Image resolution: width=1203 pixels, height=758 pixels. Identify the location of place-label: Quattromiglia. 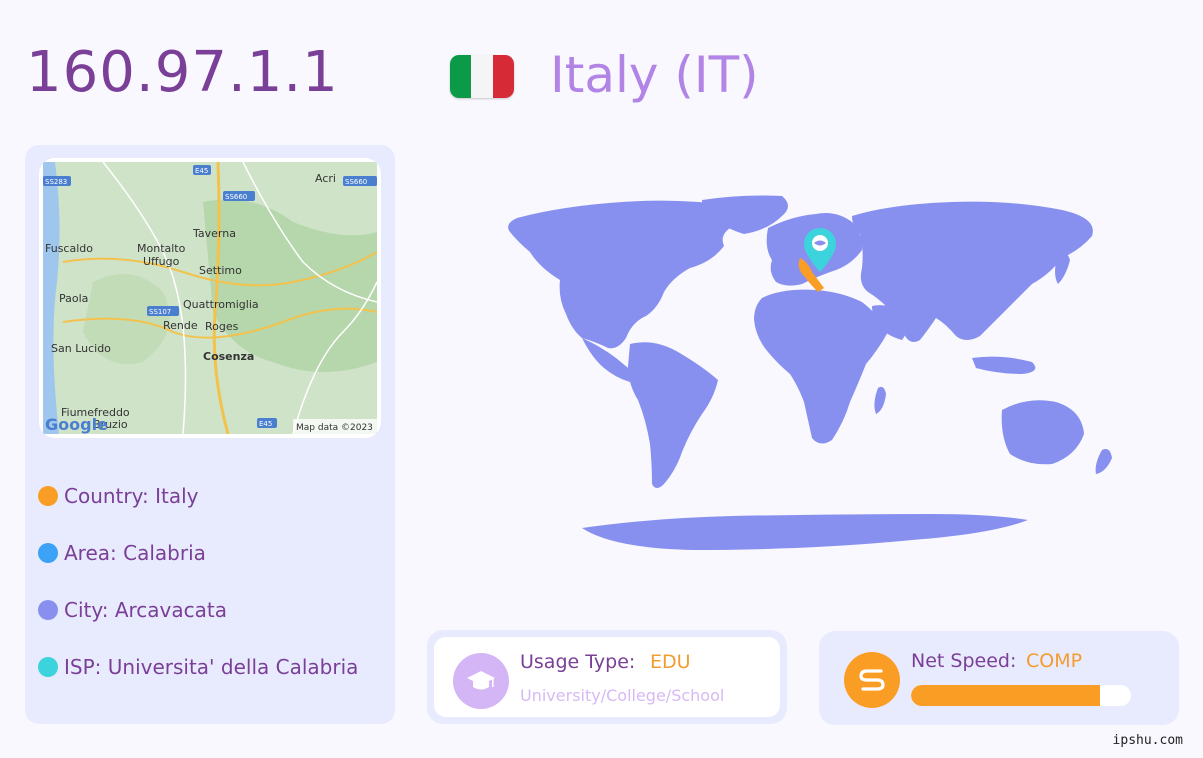
(221, 304).